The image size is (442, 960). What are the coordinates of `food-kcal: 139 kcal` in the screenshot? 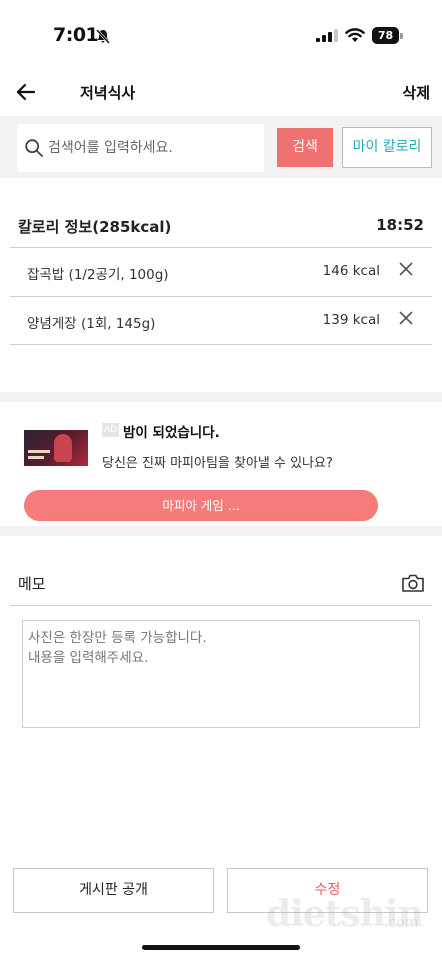 It's located at (351, 320).